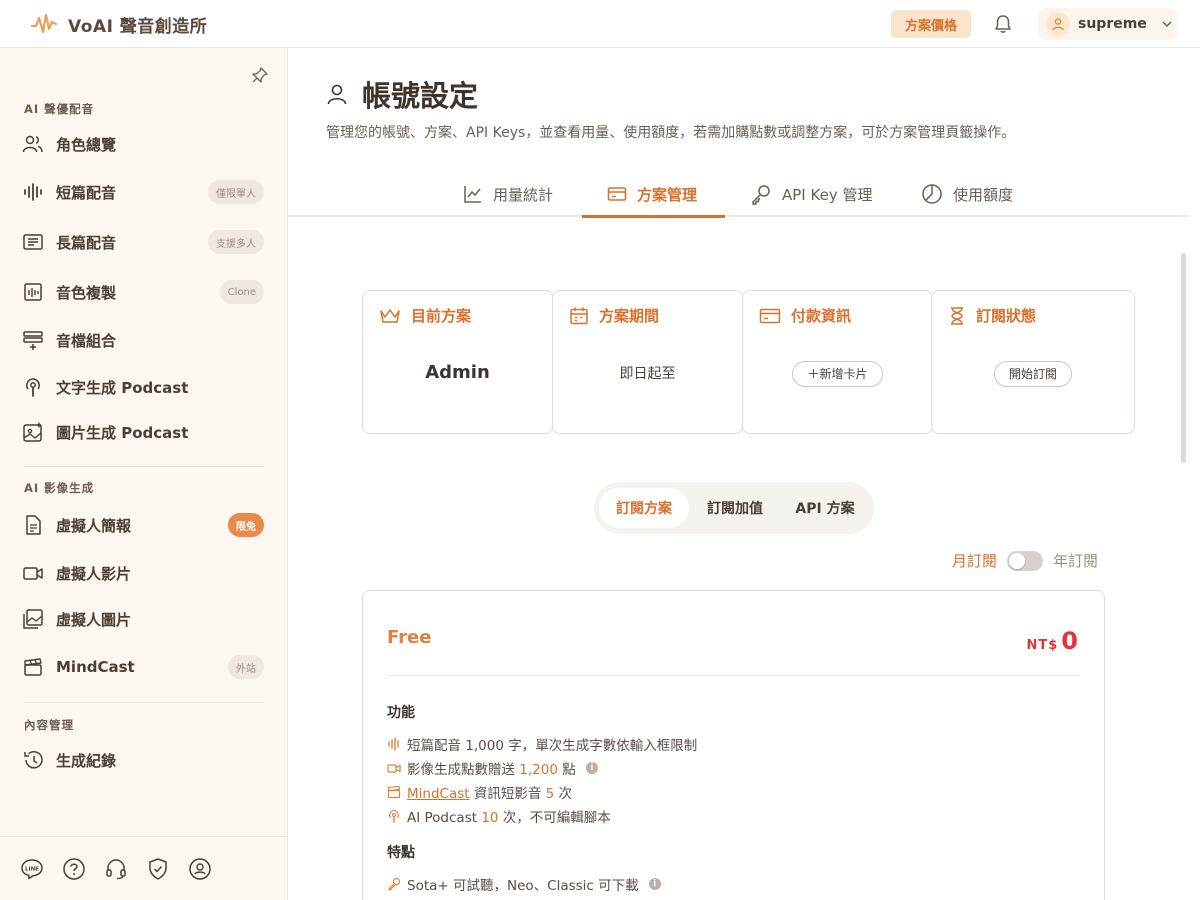 The height and width of the screenshot is (900, 1200). I want to click on waveform-icon, so click(393, 744).